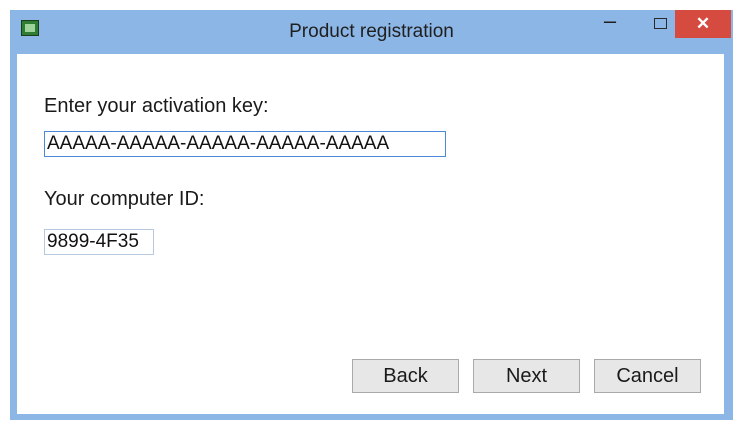  I want to click on back-button: Back, so click(405, 376).